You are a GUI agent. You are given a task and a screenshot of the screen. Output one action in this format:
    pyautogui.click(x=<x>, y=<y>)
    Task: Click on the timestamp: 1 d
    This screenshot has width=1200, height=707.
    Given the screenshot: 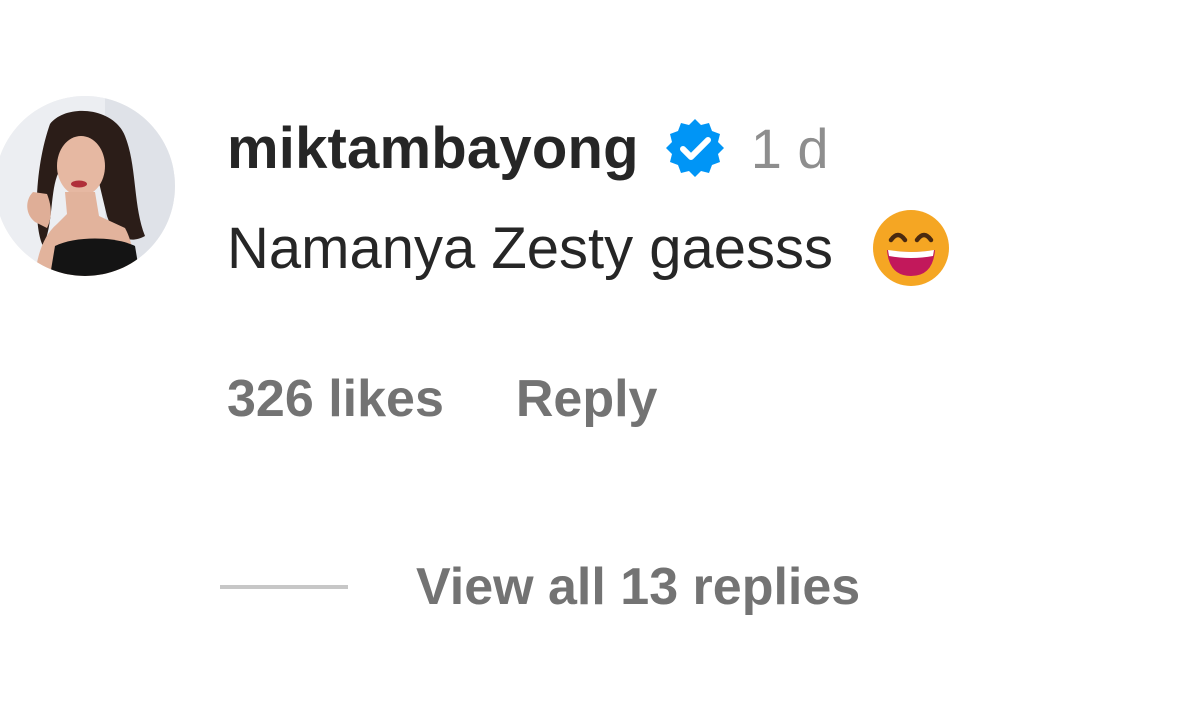 What is the action you would take?
    pyautogui.click(x=790, y=148)
    